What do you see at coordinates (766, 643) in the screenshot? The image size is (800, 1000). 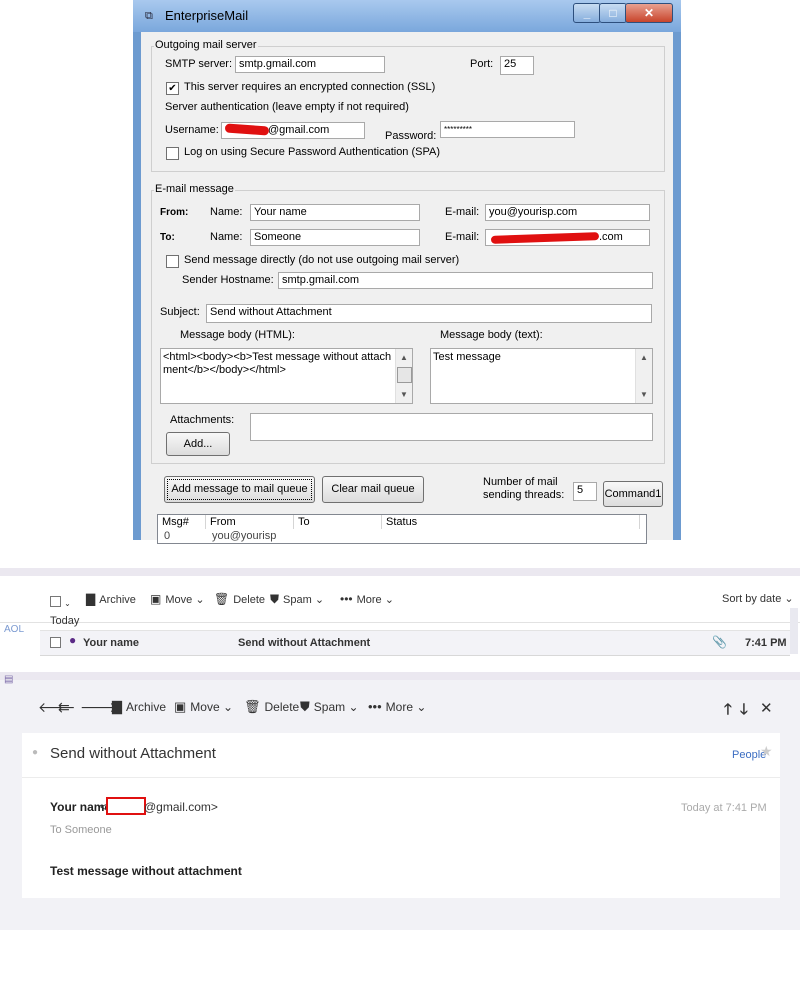 I see `row-time: 7:41 PM` at bounding box center [766, 643].